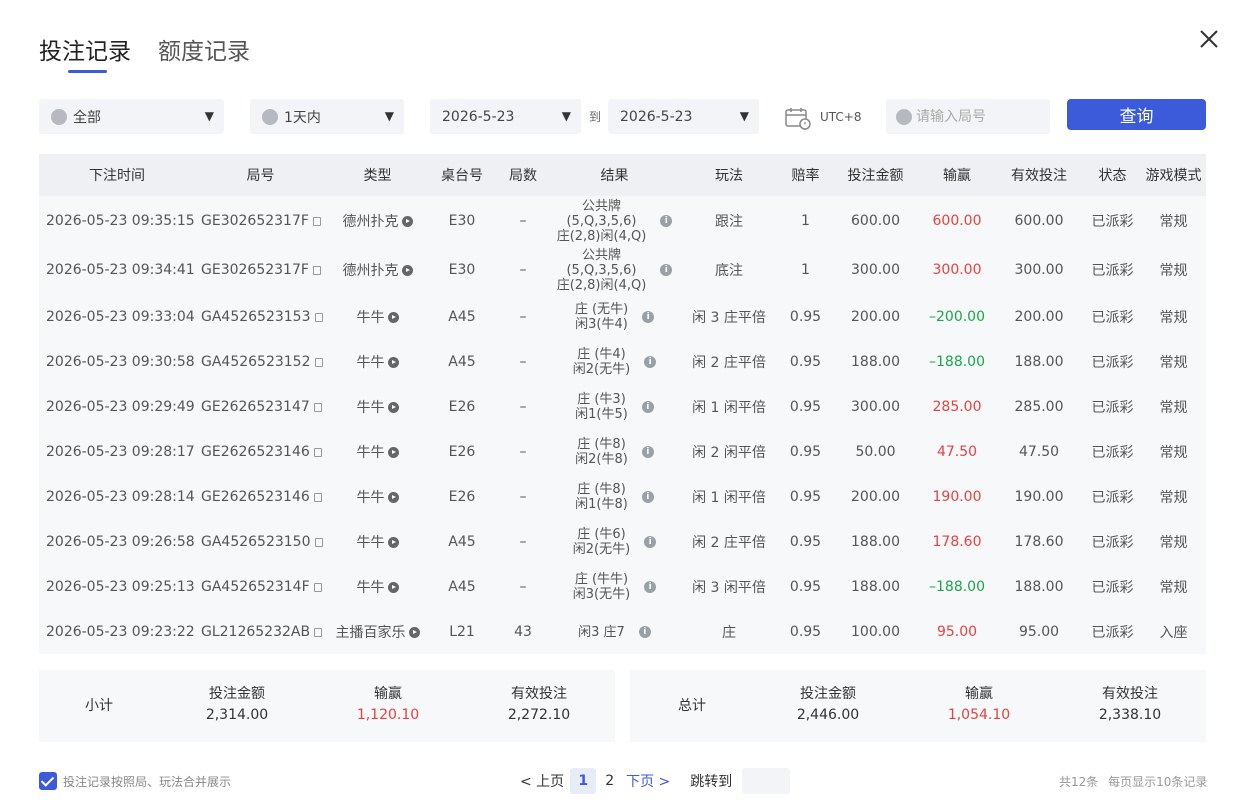  I want to click on valid-bet: 178.60, so click(1039, 541).